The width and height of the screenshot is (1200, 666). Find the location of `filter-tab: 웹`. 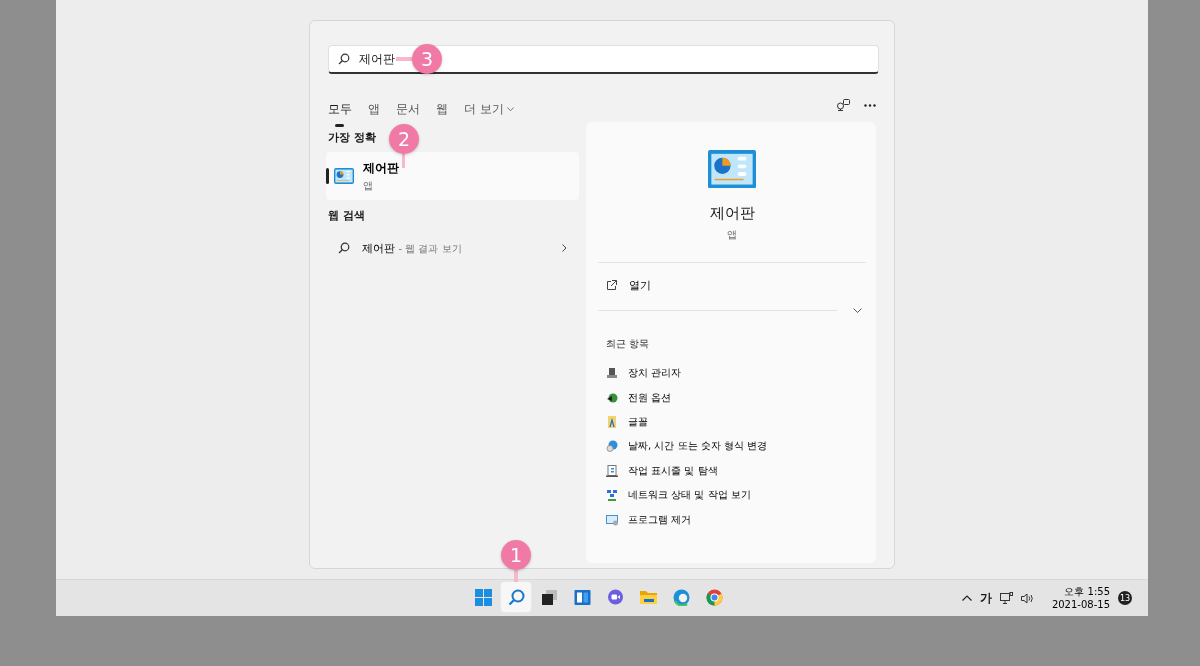

filter-tab: 웹 is located at coordinates (442, 109).